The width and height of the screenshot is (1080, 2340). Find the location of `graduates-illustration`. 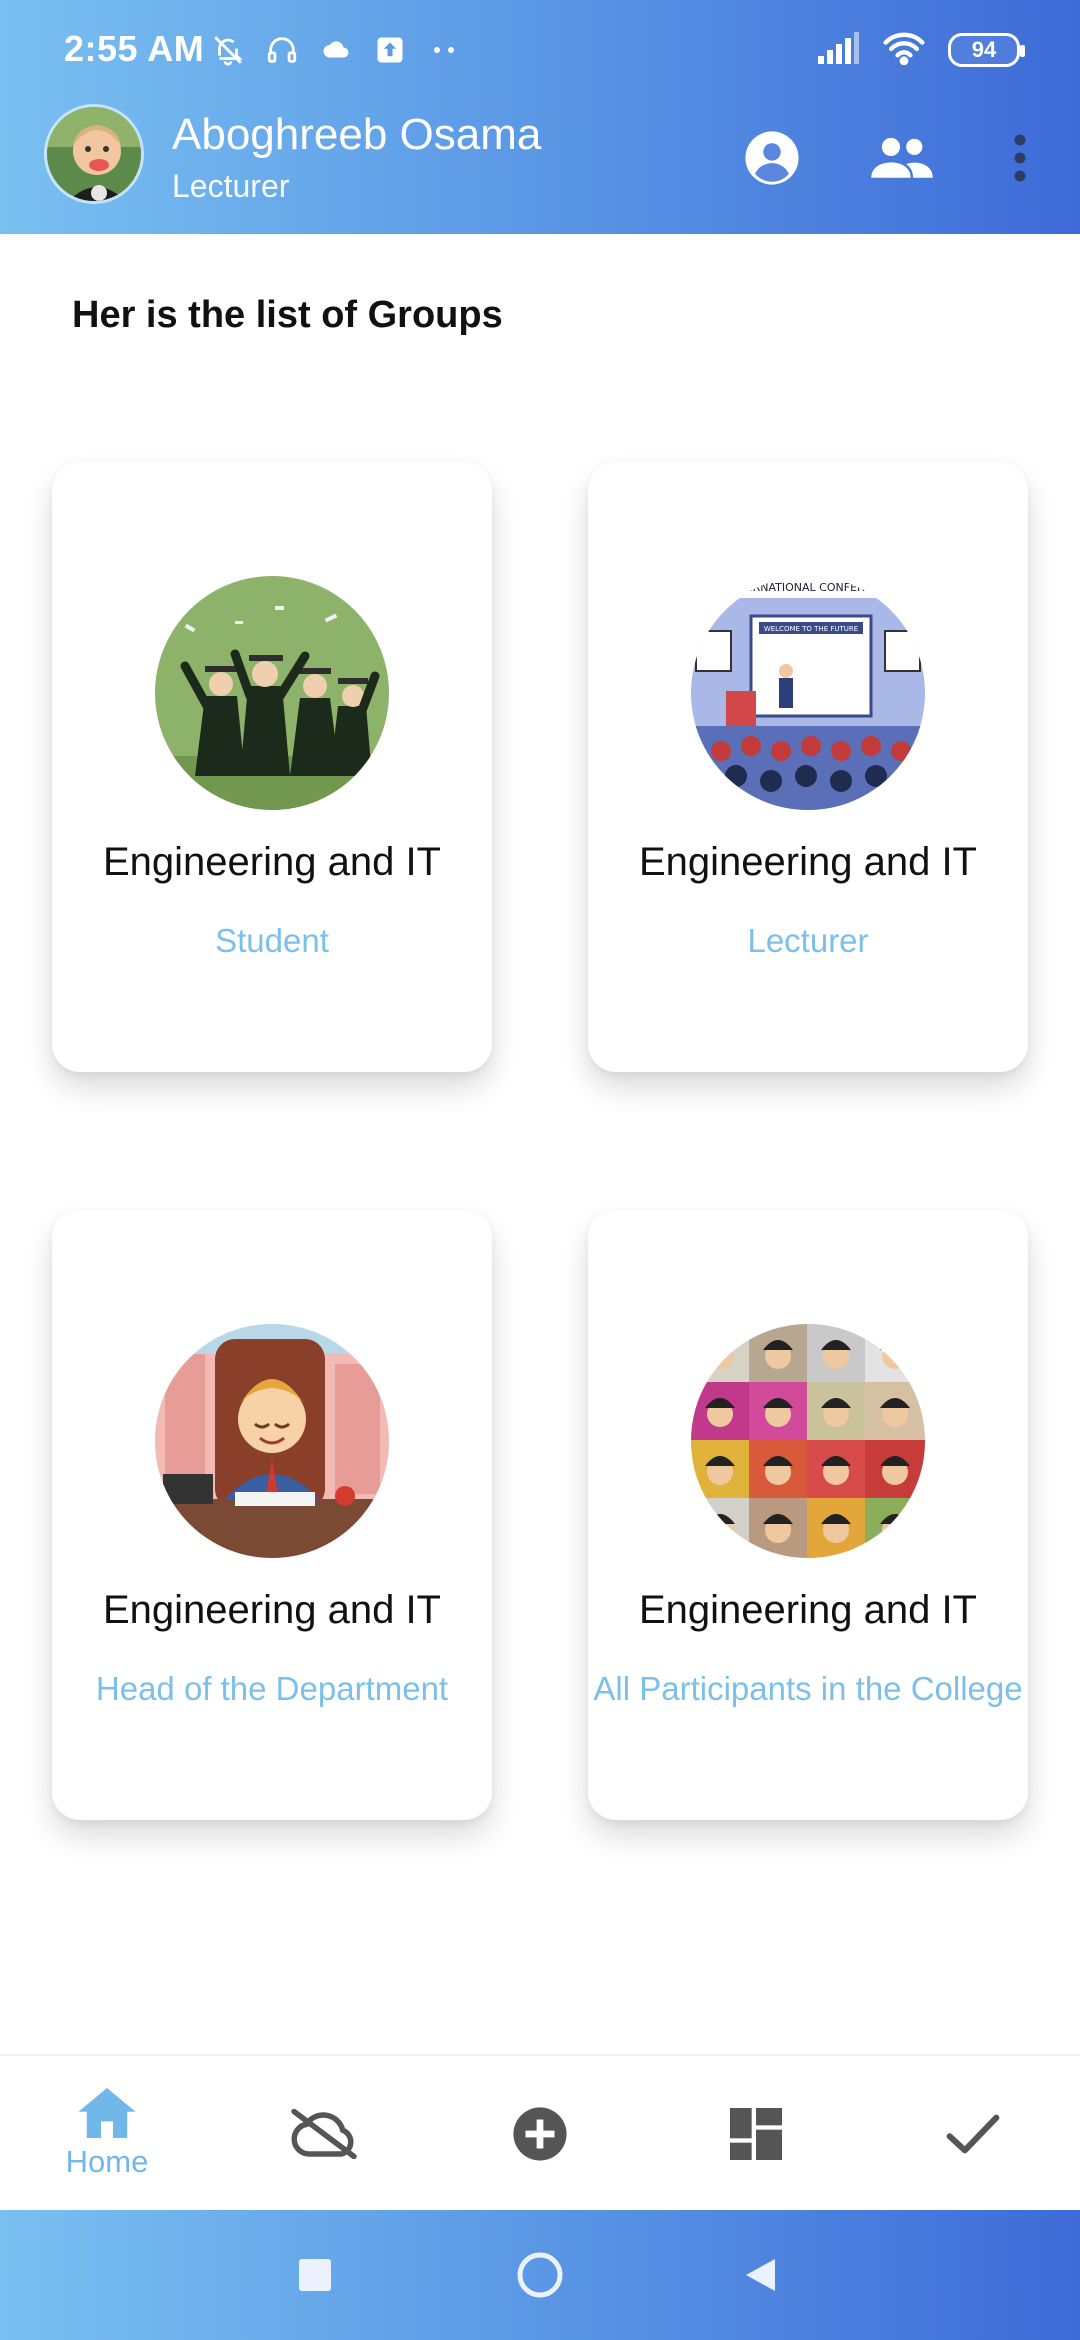

graduates-illustration is located at coordinates (272, 693).